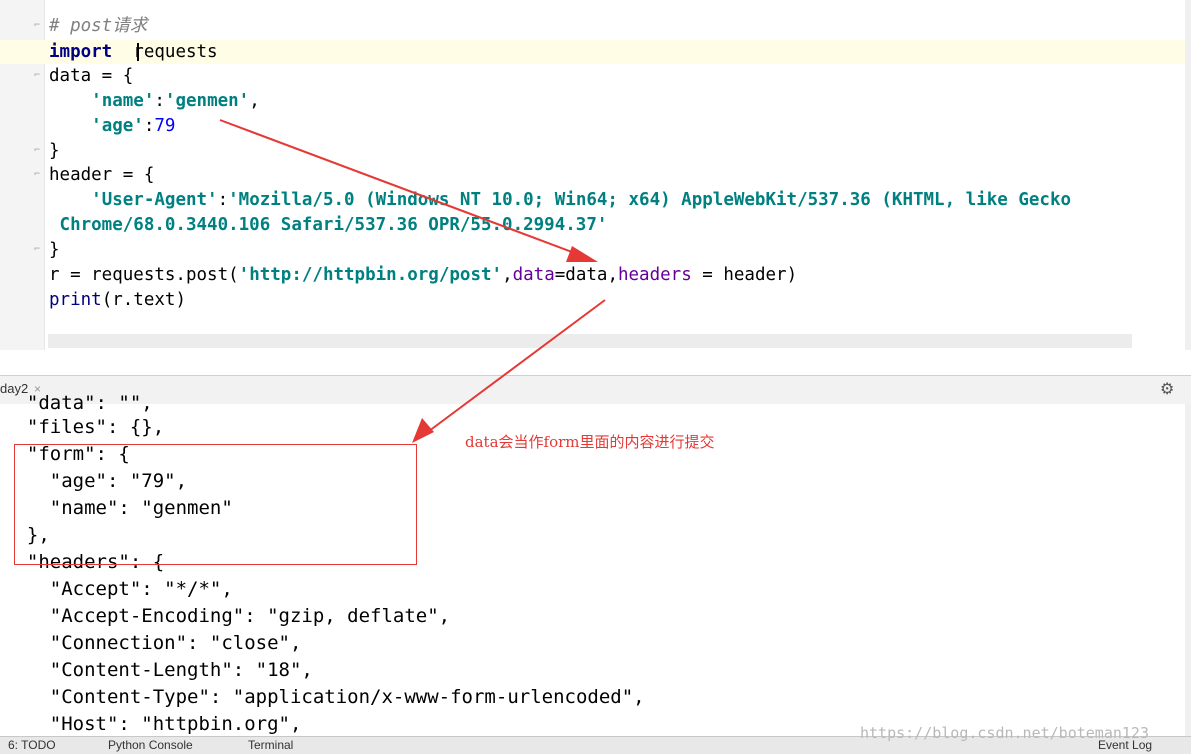 The image size is (1191, 754). What do you see at coordinates (270, 745) in the screenshot?
I see `terminal-tool-button: Terminal` at bounding box center [270, 745].